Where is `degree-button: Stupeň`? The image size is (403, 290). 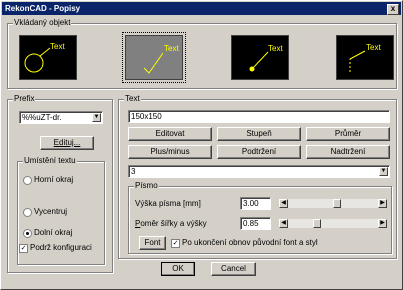 degree-button: Stupeň is located at coordinates (259, 134).